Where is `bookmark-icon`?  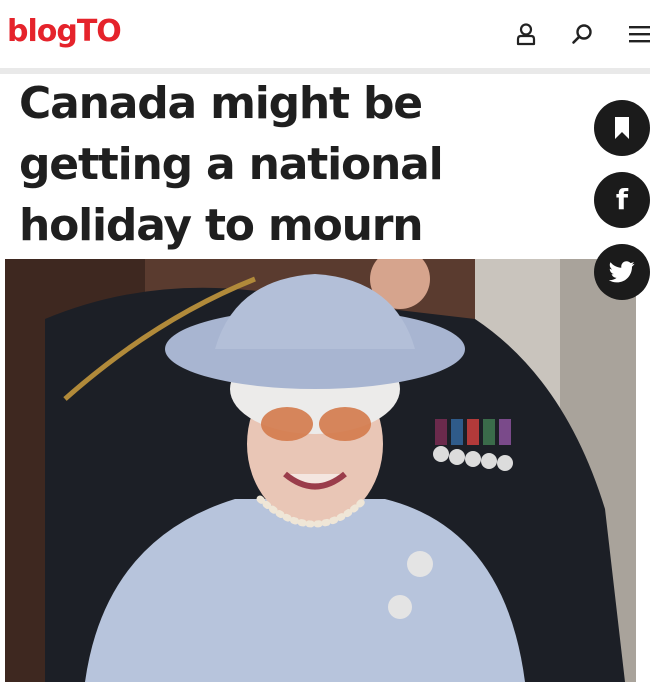
bookmark-icon is located at coordinates (622, 128).